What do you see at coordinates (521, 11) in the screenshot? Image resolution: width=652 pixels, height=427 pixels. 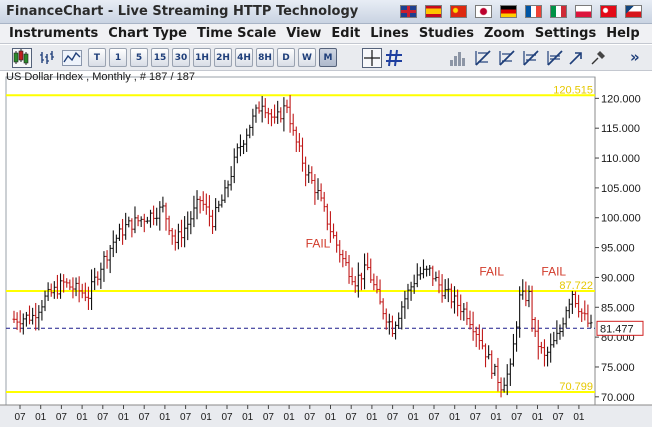 I see `language-flags` at bounding box center [521, 11].